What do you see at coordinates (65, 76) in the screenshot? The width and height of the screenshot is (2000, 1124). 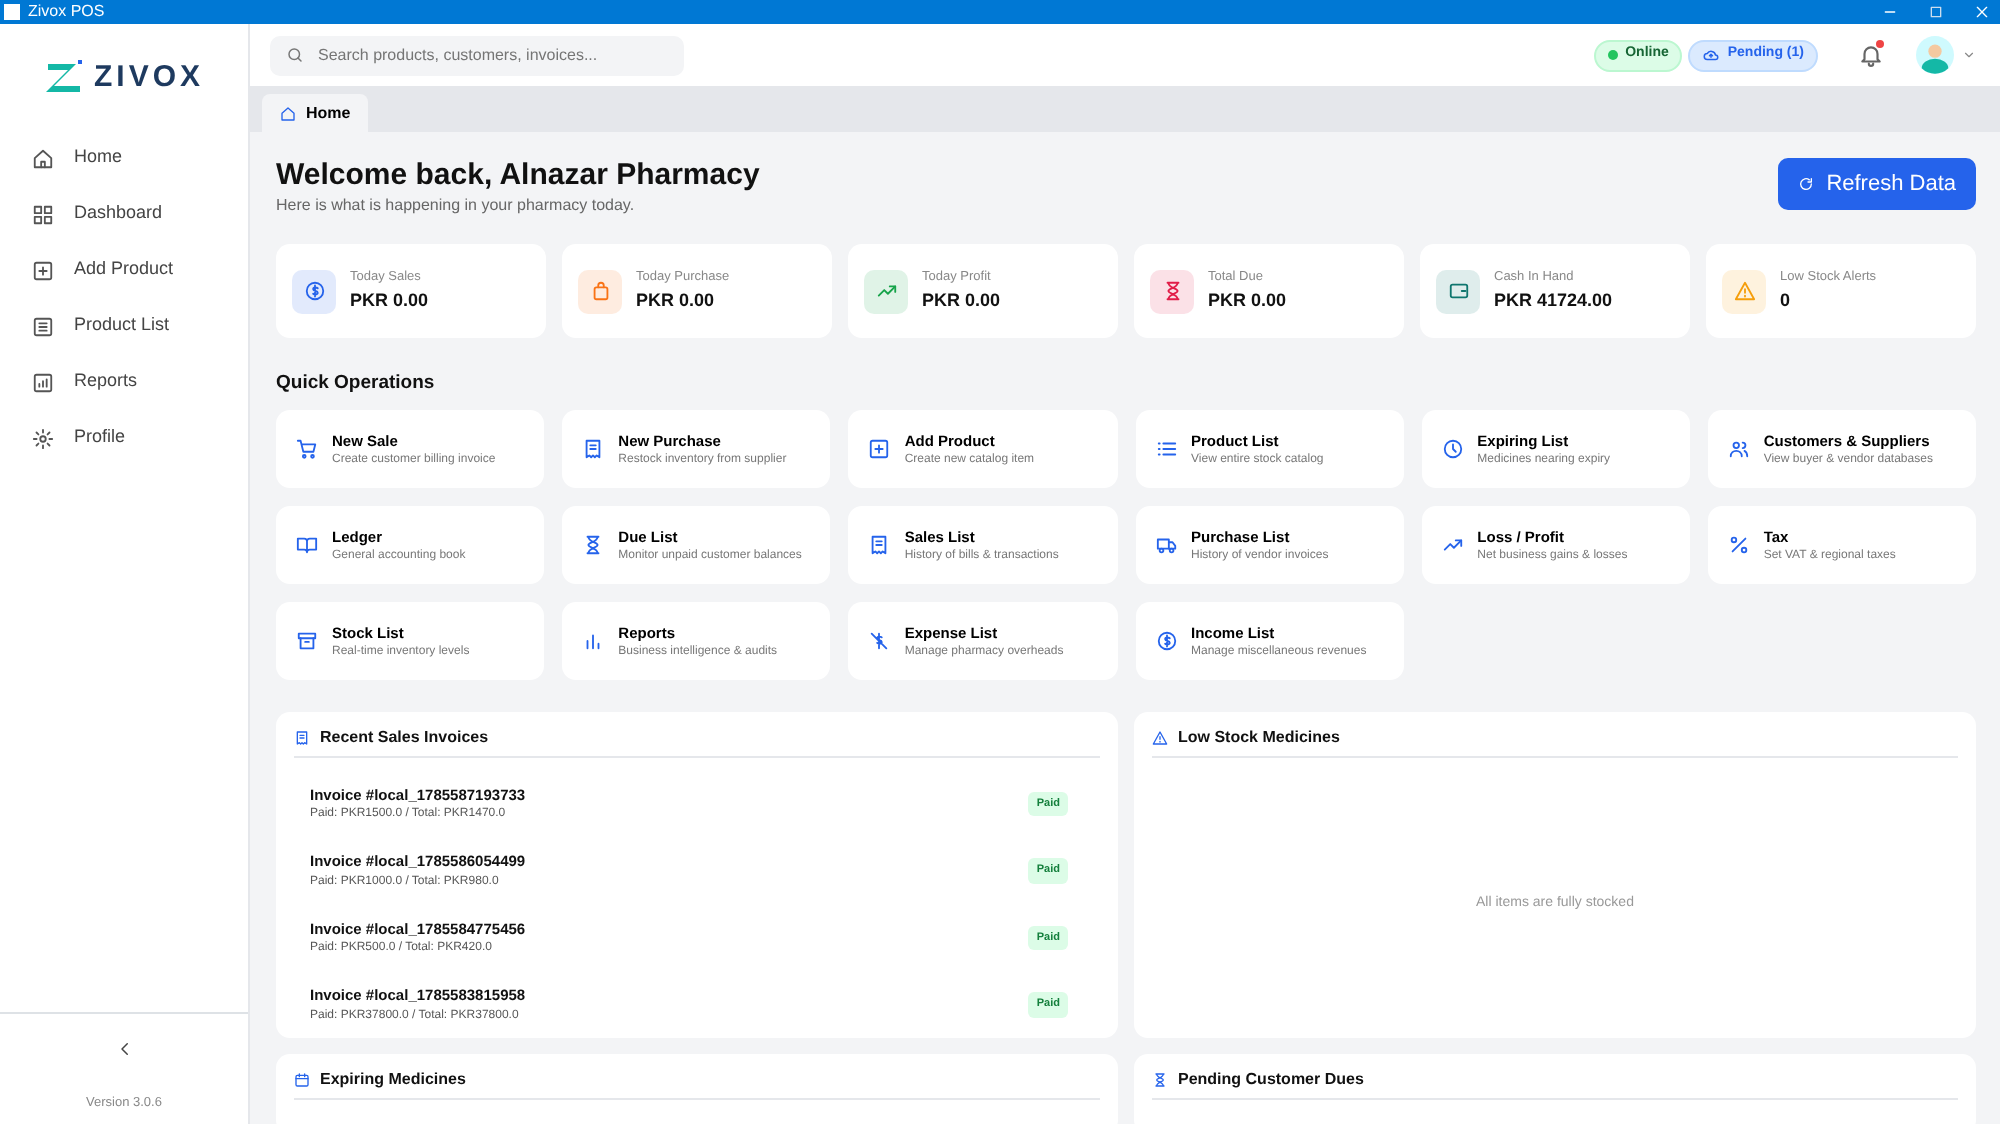 I see `logo-mark` at bounding box center [65, 76].